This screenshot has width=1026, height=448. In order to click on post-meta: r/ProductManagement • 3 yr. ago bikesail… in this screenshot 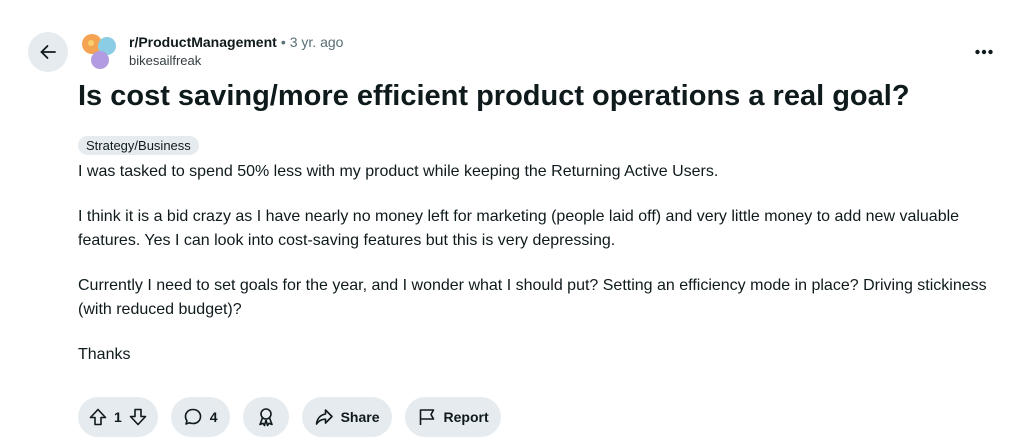, I will do `click(236, 51)`.